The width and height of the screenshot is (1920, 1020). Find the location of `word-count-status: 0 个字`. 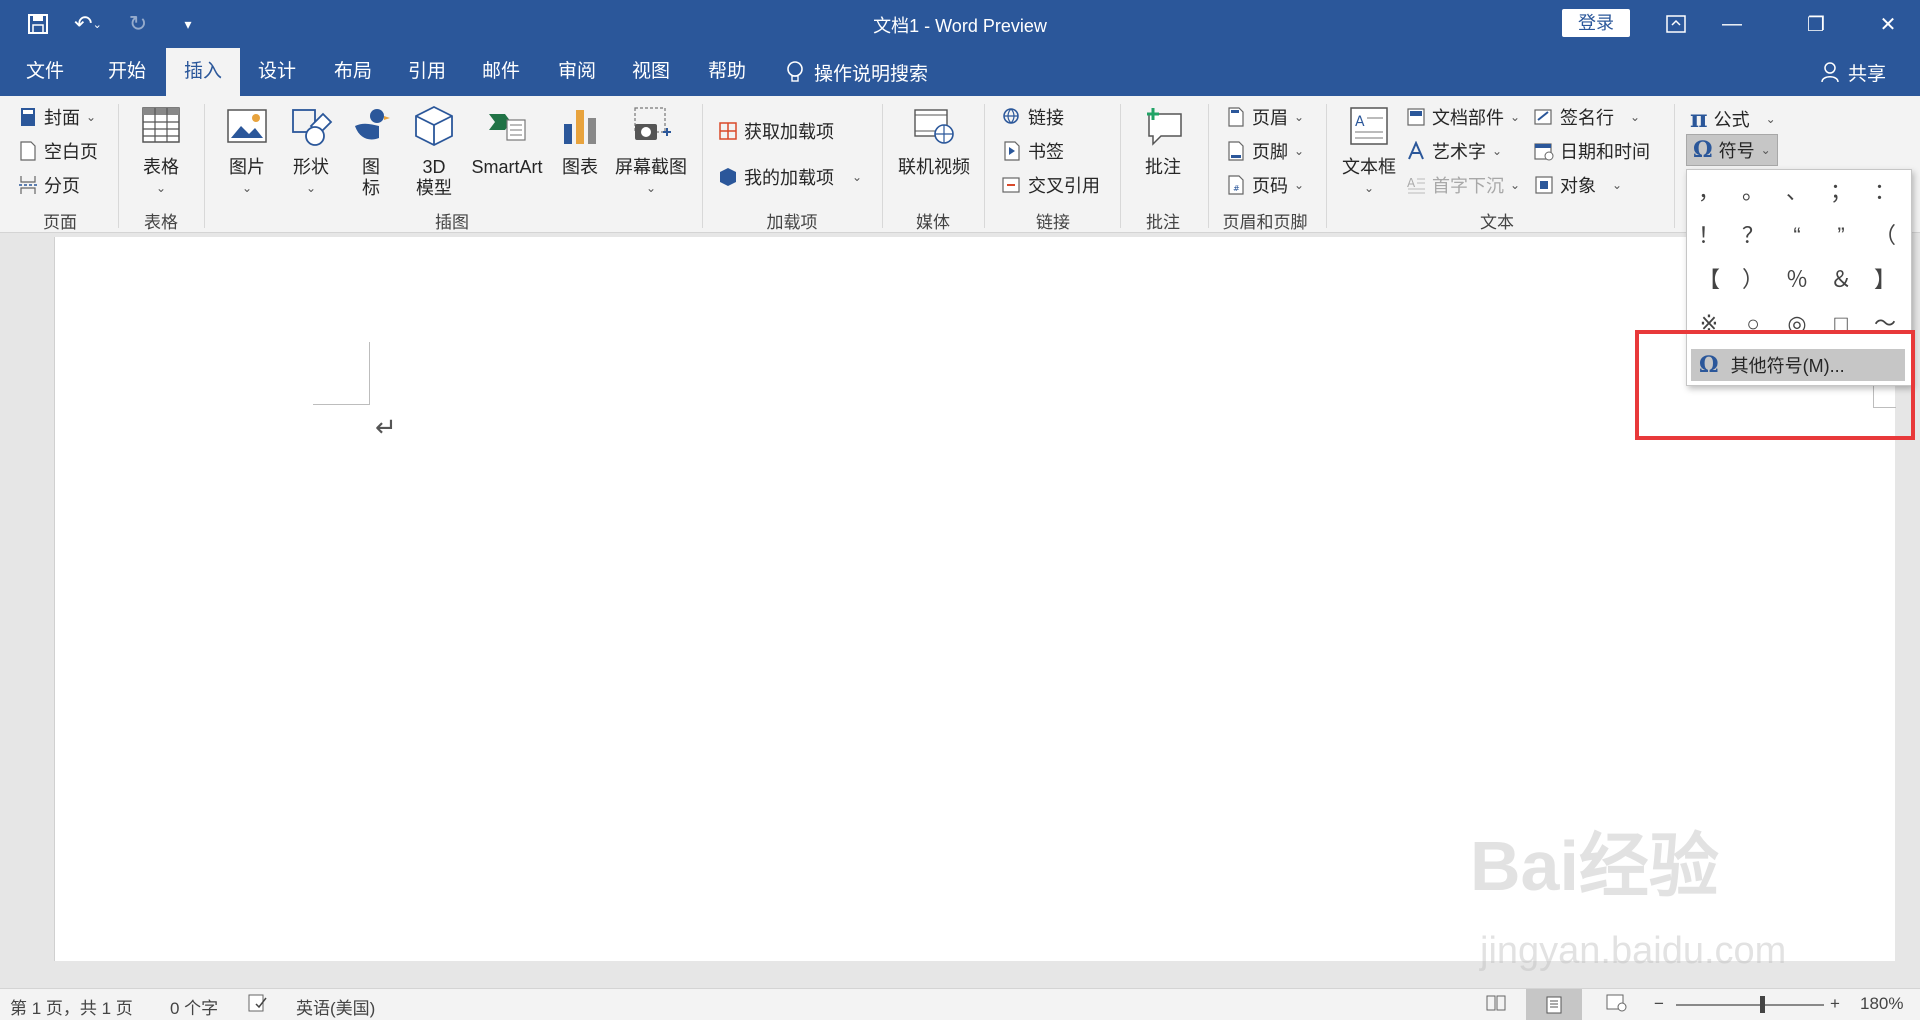

word-count-status: 0 个字 is located at coordinates (194, 1006).